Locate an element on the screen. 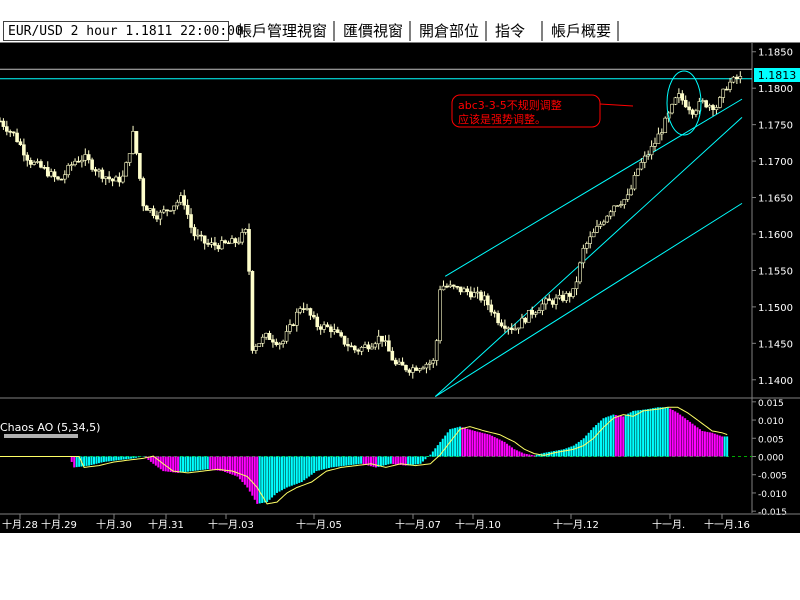 The image size is (800, 600). ao-tick-label: 0.015 is located at coordinates (771, 404).